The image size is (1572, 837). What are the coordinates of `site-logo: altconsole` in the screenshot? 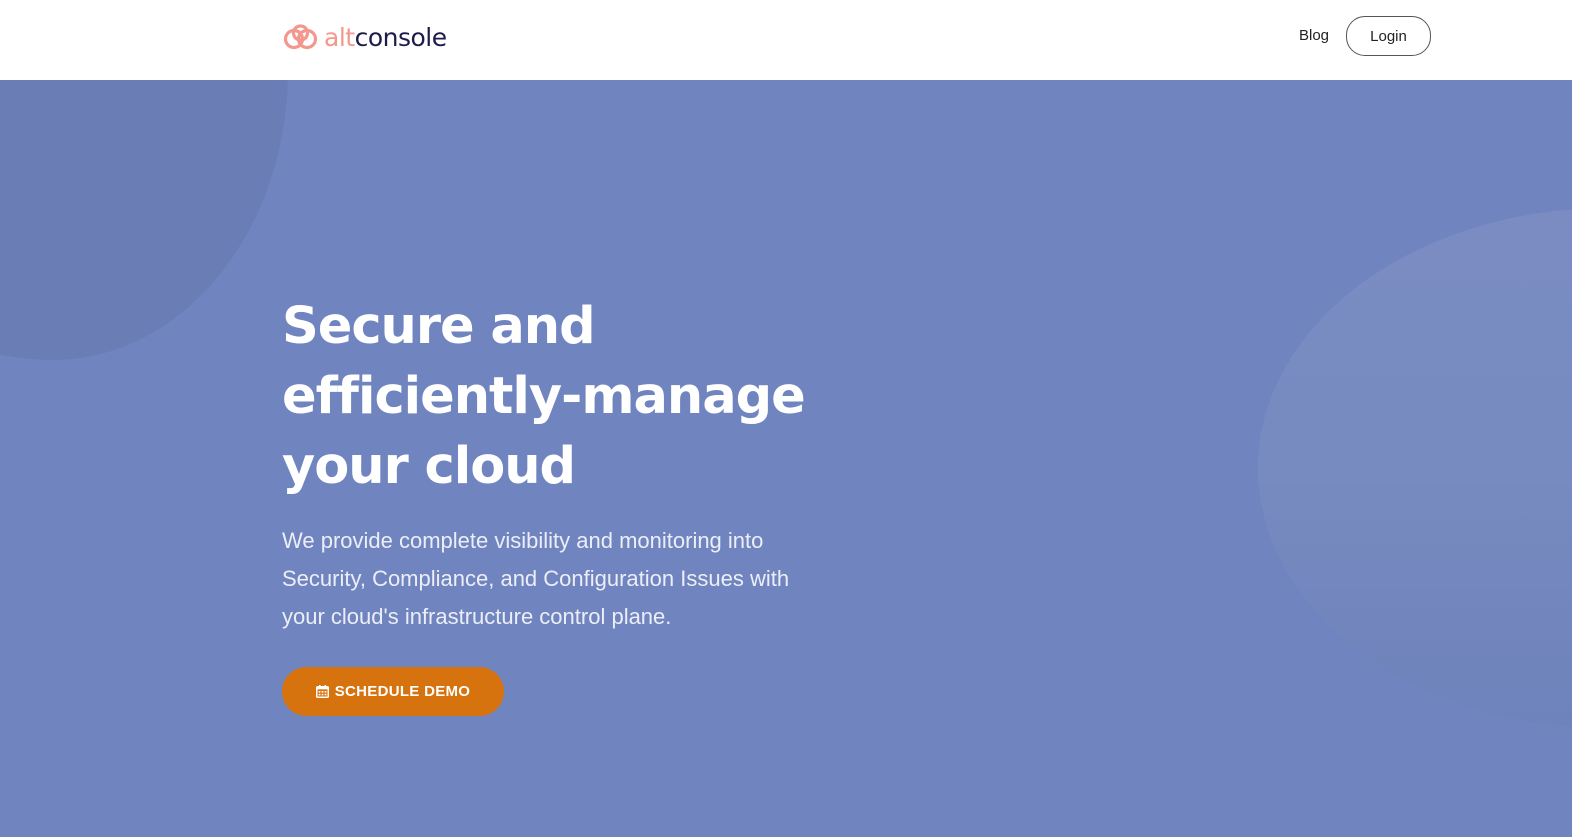 It's located at (364, 38).